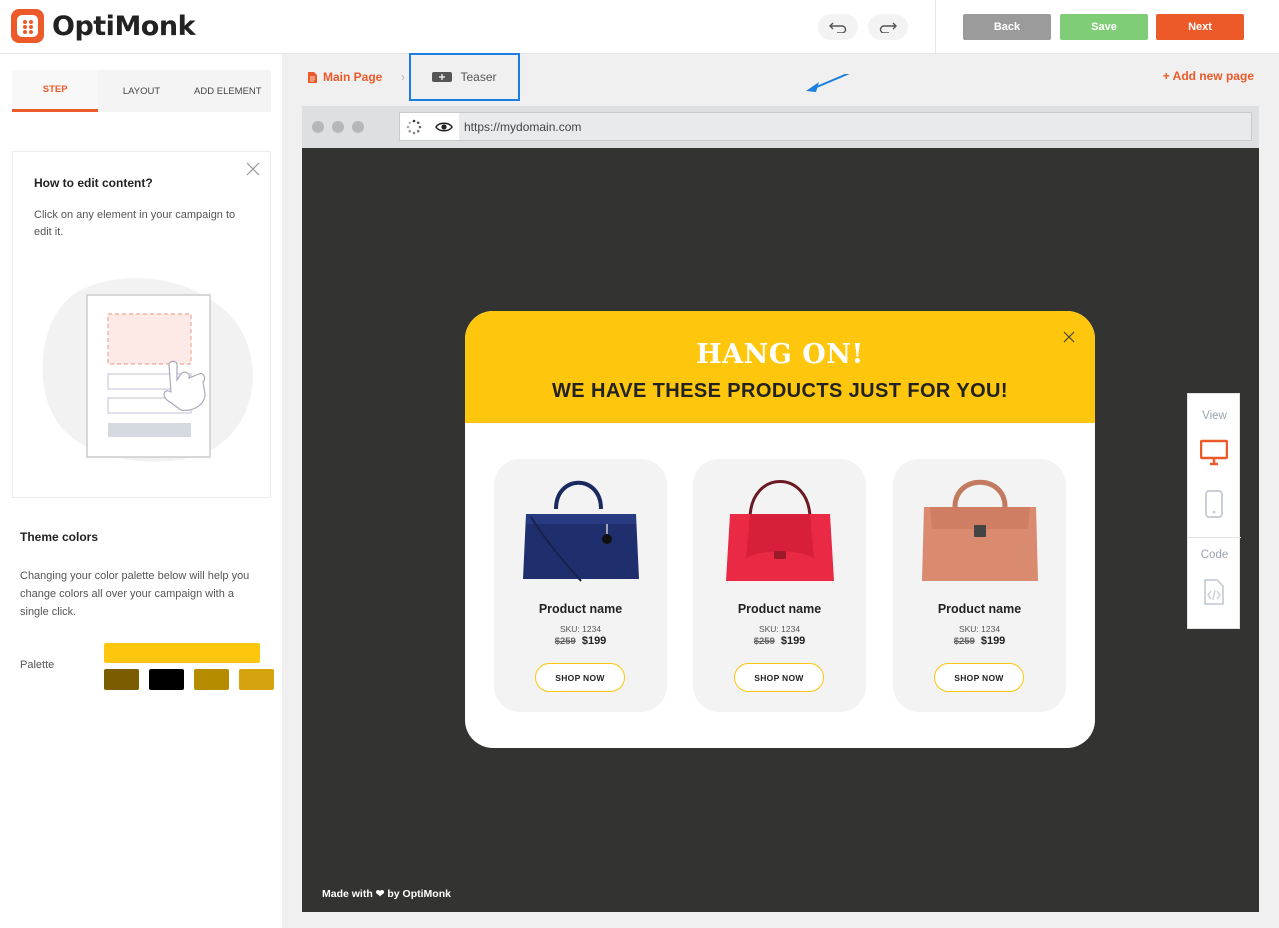 This screenshot has width=1279, height=928. I want to click on mobile-icon, so click(1214, 504).